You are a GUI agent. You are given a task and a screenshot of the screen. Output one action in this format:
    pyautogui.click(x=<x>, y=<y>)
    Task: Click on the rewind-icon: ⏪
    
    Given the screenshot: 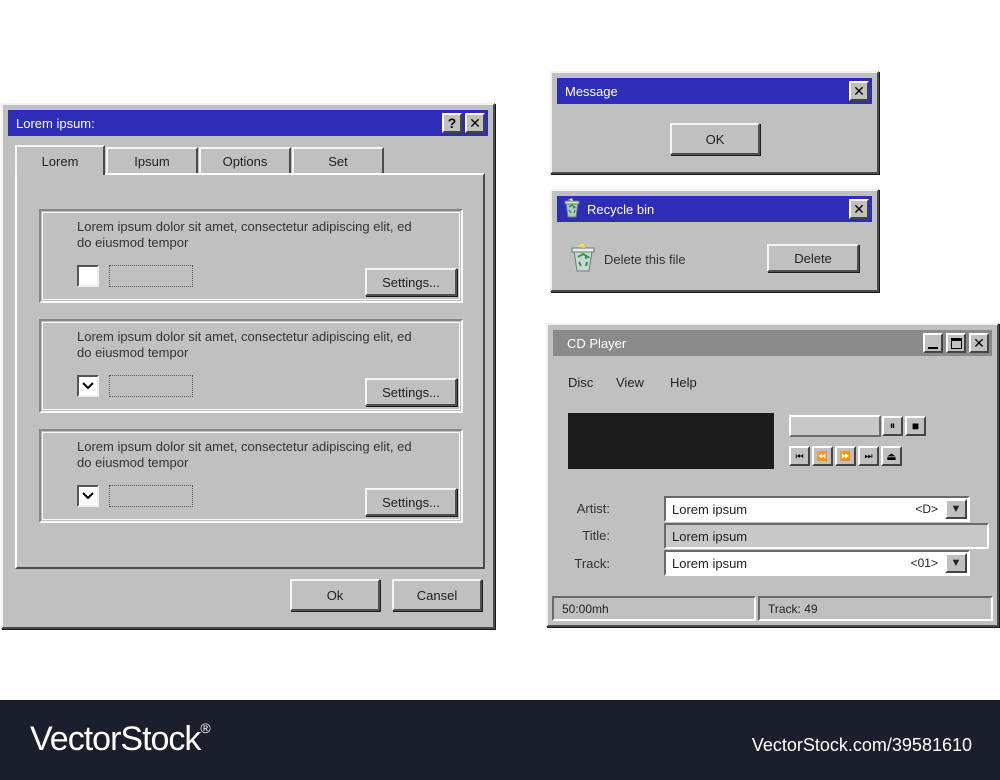 What is the action you would take?
    pyautogui.click(x=822, y=455)
    